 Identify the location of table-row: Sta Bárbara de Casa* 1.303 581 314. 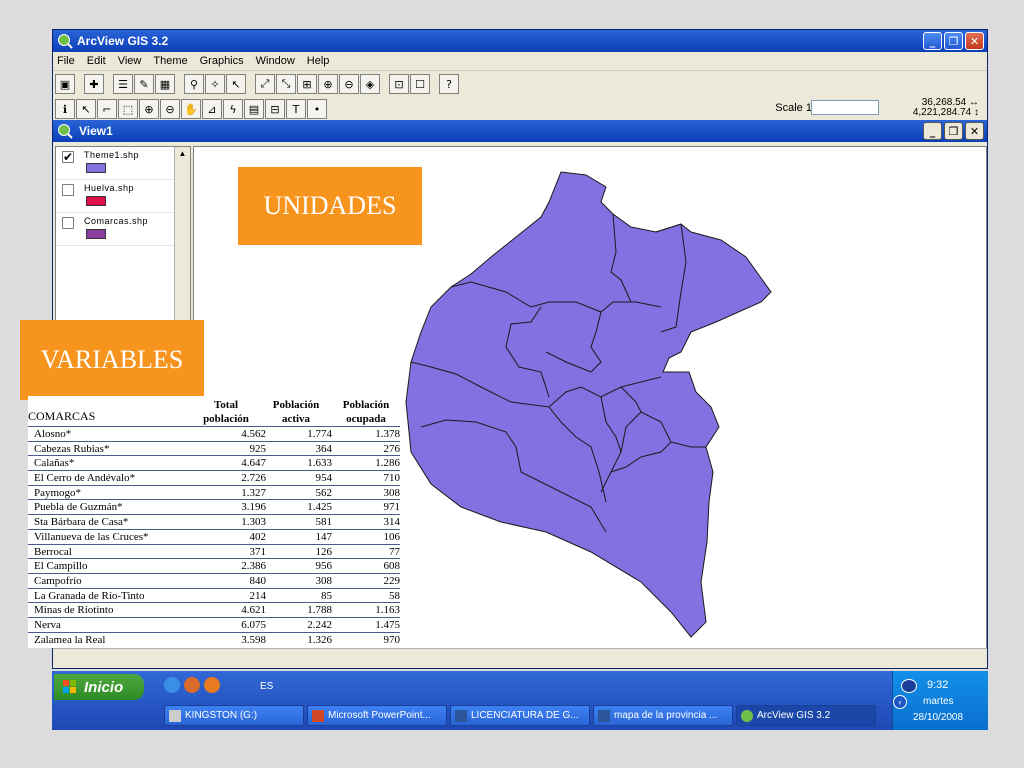
(214, 521).